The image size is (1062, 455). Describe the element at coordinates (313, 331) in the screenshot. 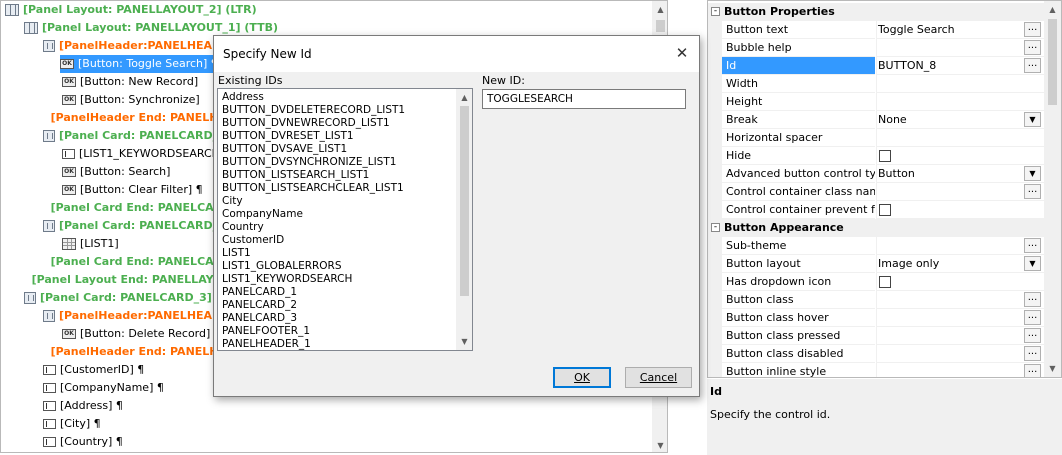

I see `existing-id-item: PANELFOOTER_1` at that location.